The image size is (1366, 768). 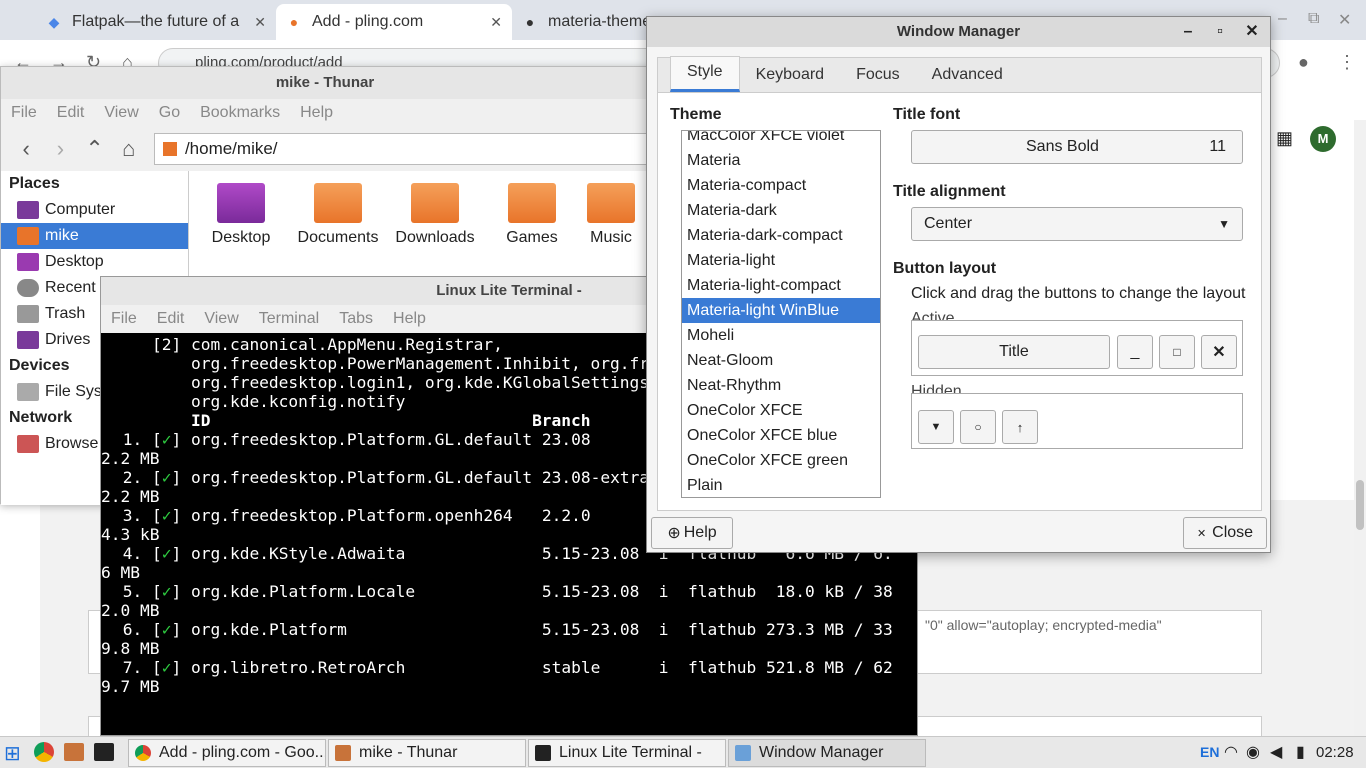 What do you see at coordinates (781, 310) in the screenshot?
I see `theme-item-selected: Materia-light WinBlue` at bounding box center [781, 310].